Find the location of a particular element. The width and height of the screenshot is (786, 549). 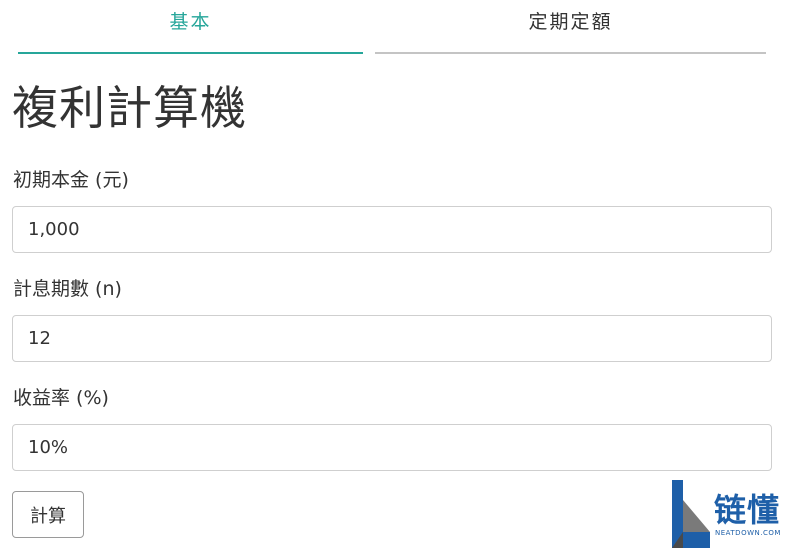

tab-fixed-amount: 定期定額 is located at coordinates (570, 27).